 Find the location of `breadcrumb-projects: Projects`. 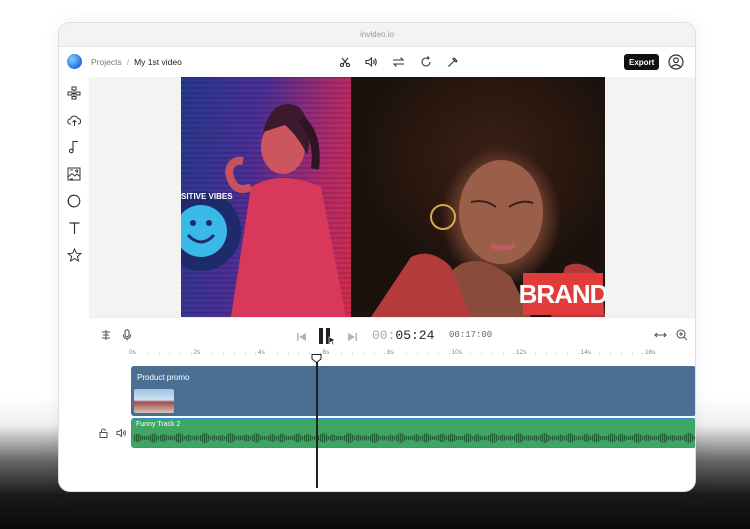

breadcrumb-projects: Projects is located at coordinates (106, 62).